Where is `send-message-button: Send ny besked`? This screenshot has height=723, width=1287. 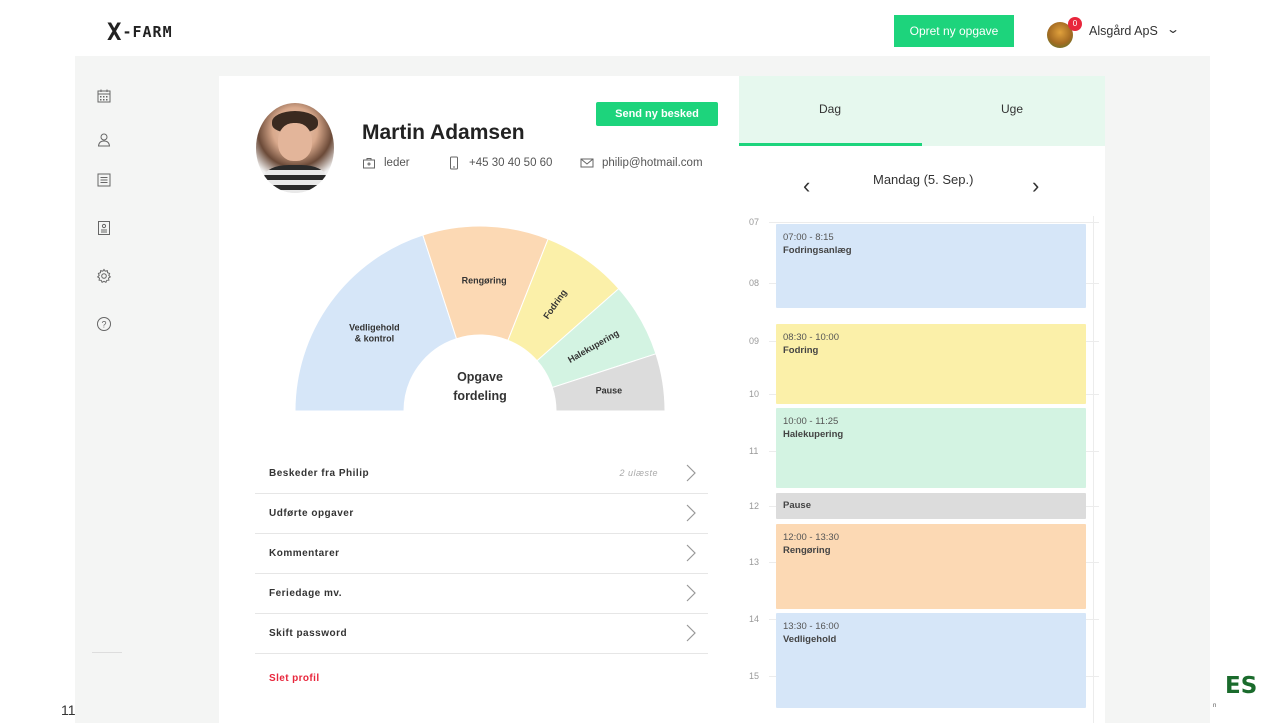 send-message-button: Send ny besked is located at coordinates (657, 114).